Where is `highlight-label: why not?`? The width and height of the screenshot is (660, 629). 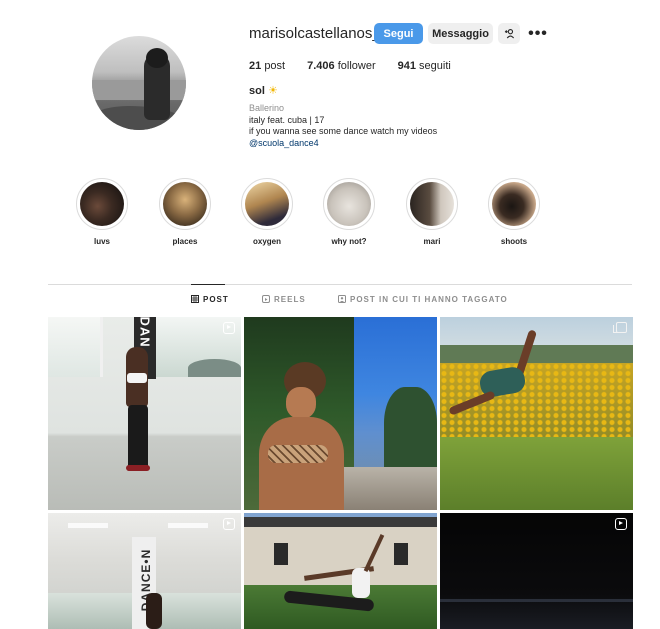
highlight-label: why not? is located at coordinates (349, 241).